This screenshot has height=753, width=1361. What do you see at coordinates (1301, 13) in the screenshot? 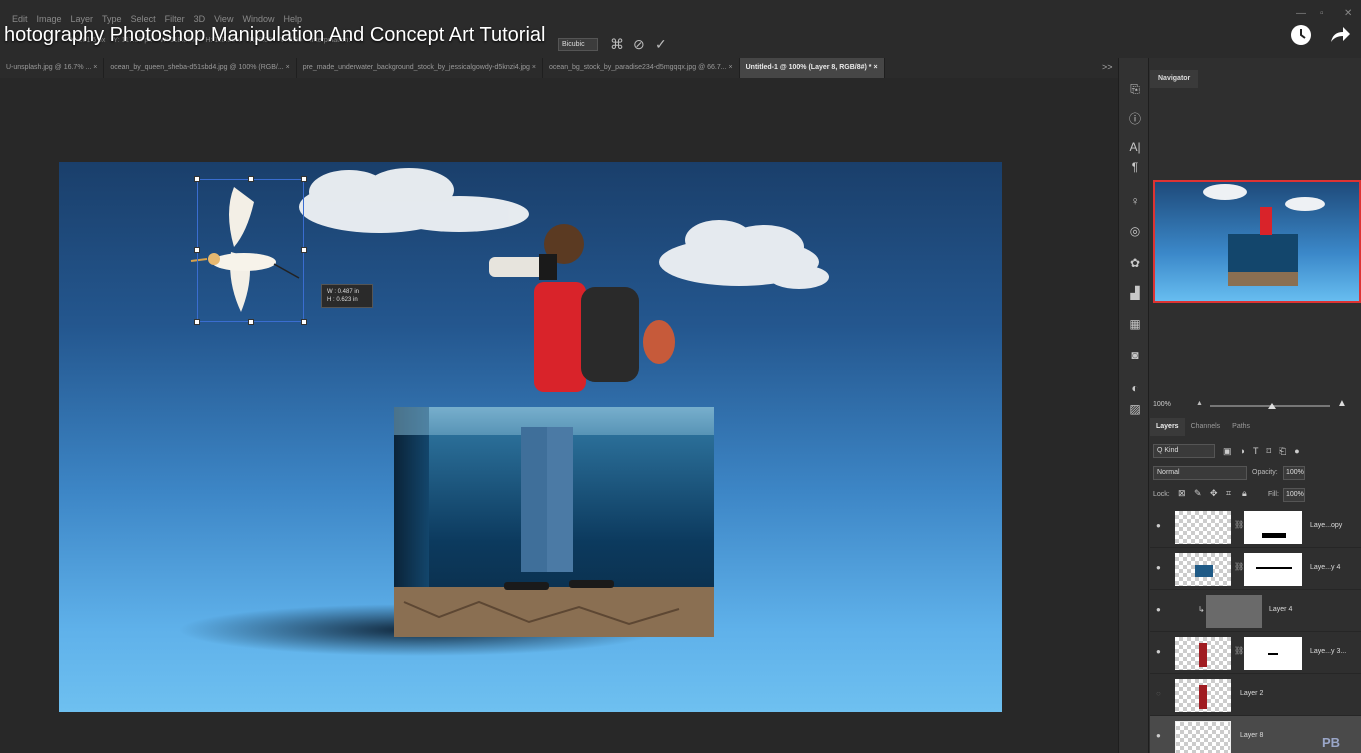
I see `minimize-icon: —` at bounding box center [1301, 13].